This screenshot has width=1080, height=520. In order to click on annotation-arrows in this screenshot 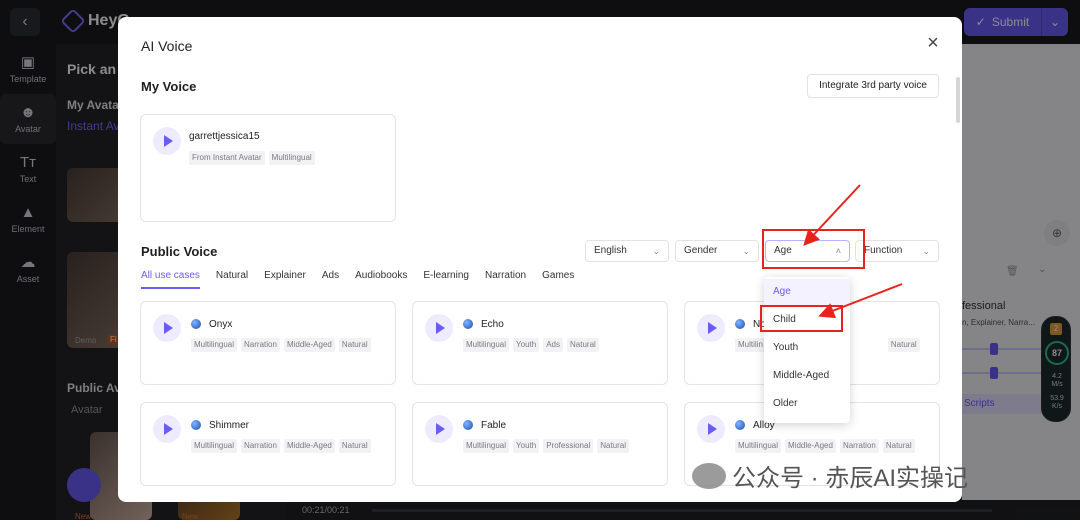, I will do `click(853, 251)`.